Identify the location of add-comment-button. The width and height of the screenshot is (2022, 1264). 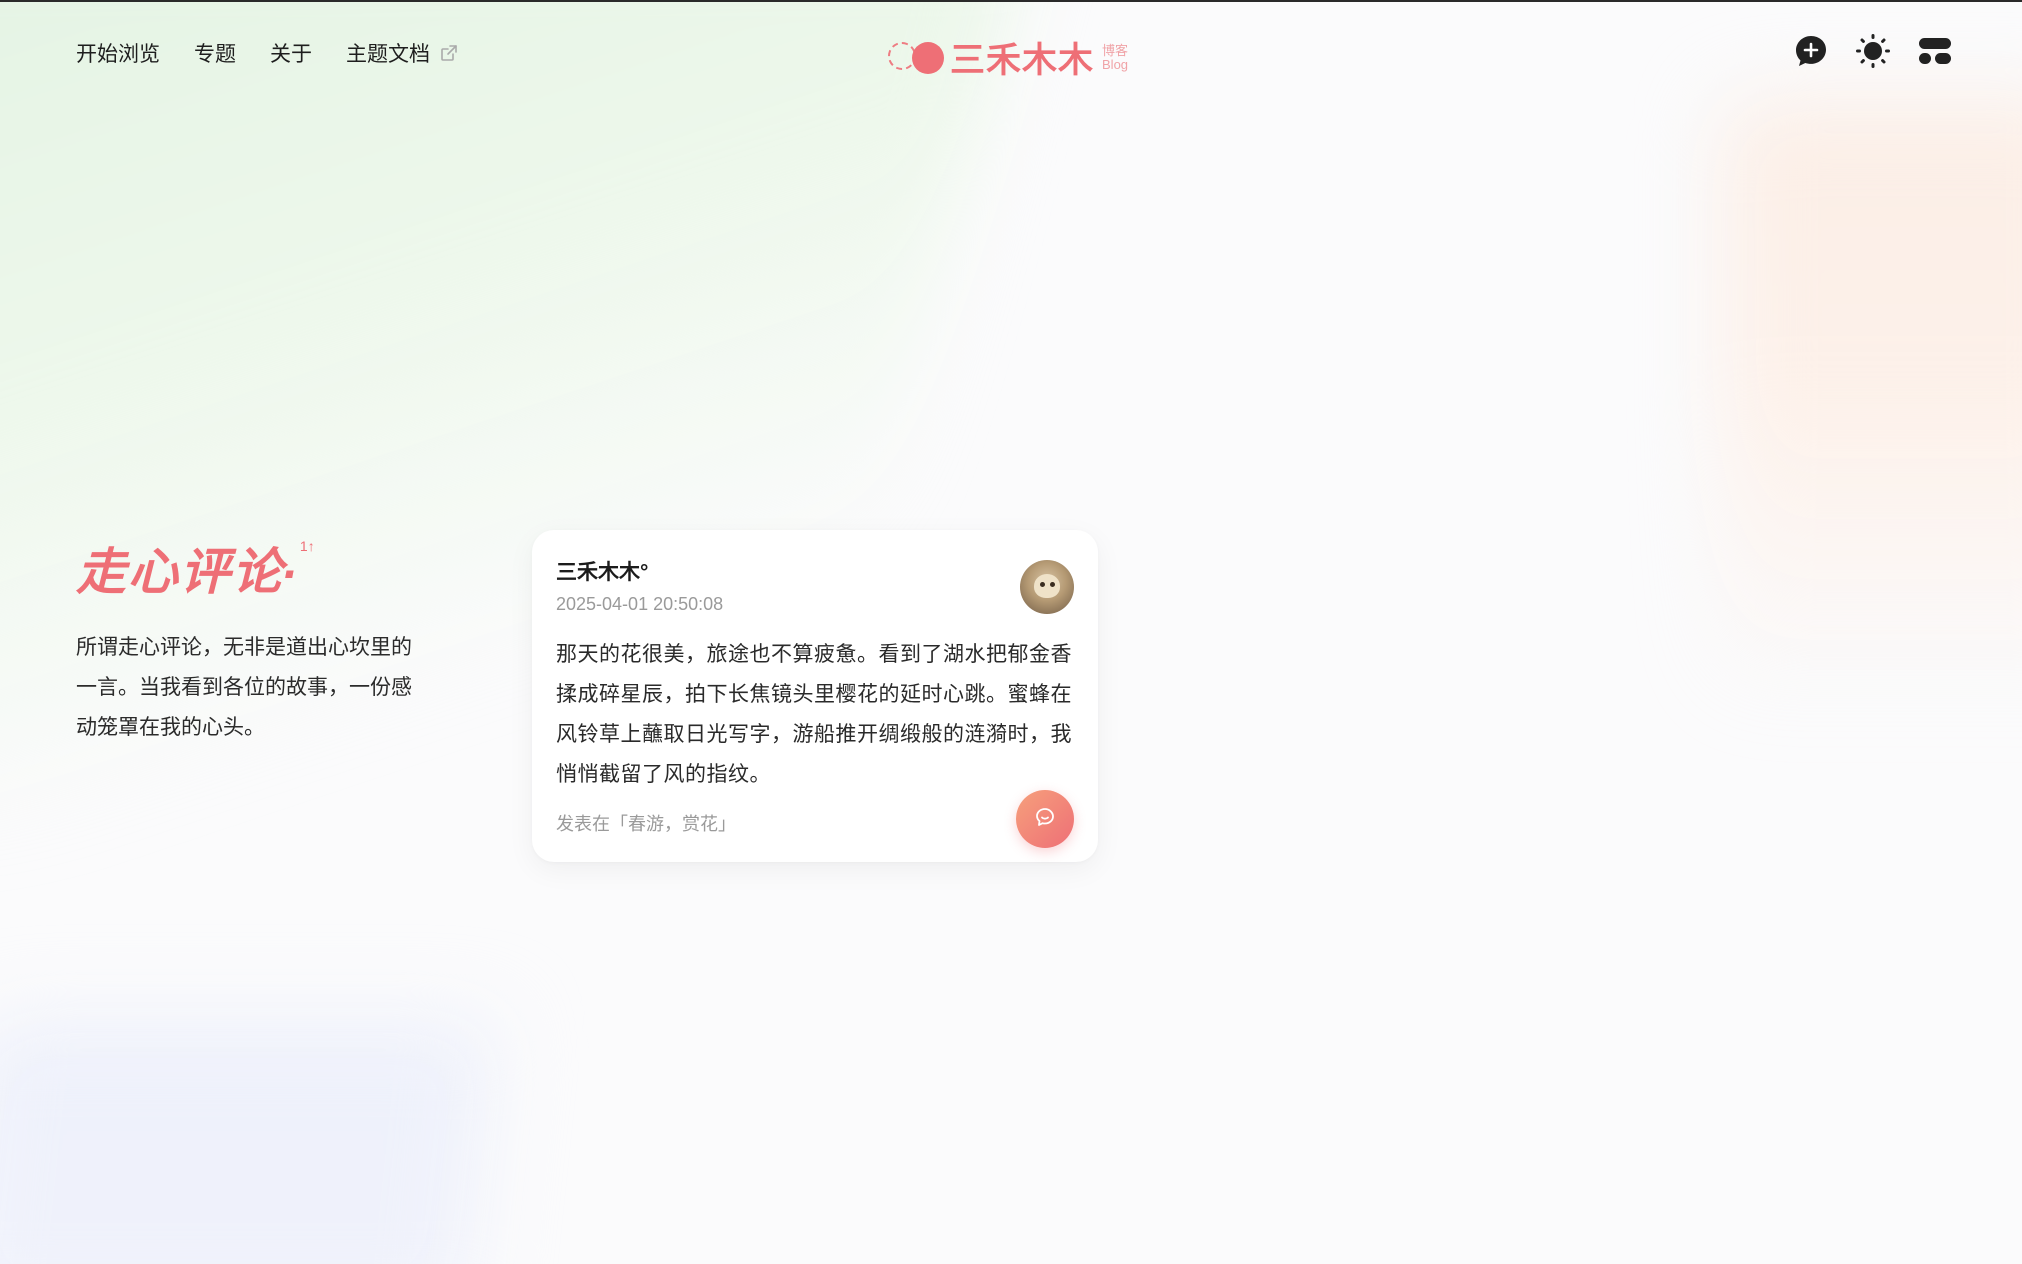
(1811, 51).